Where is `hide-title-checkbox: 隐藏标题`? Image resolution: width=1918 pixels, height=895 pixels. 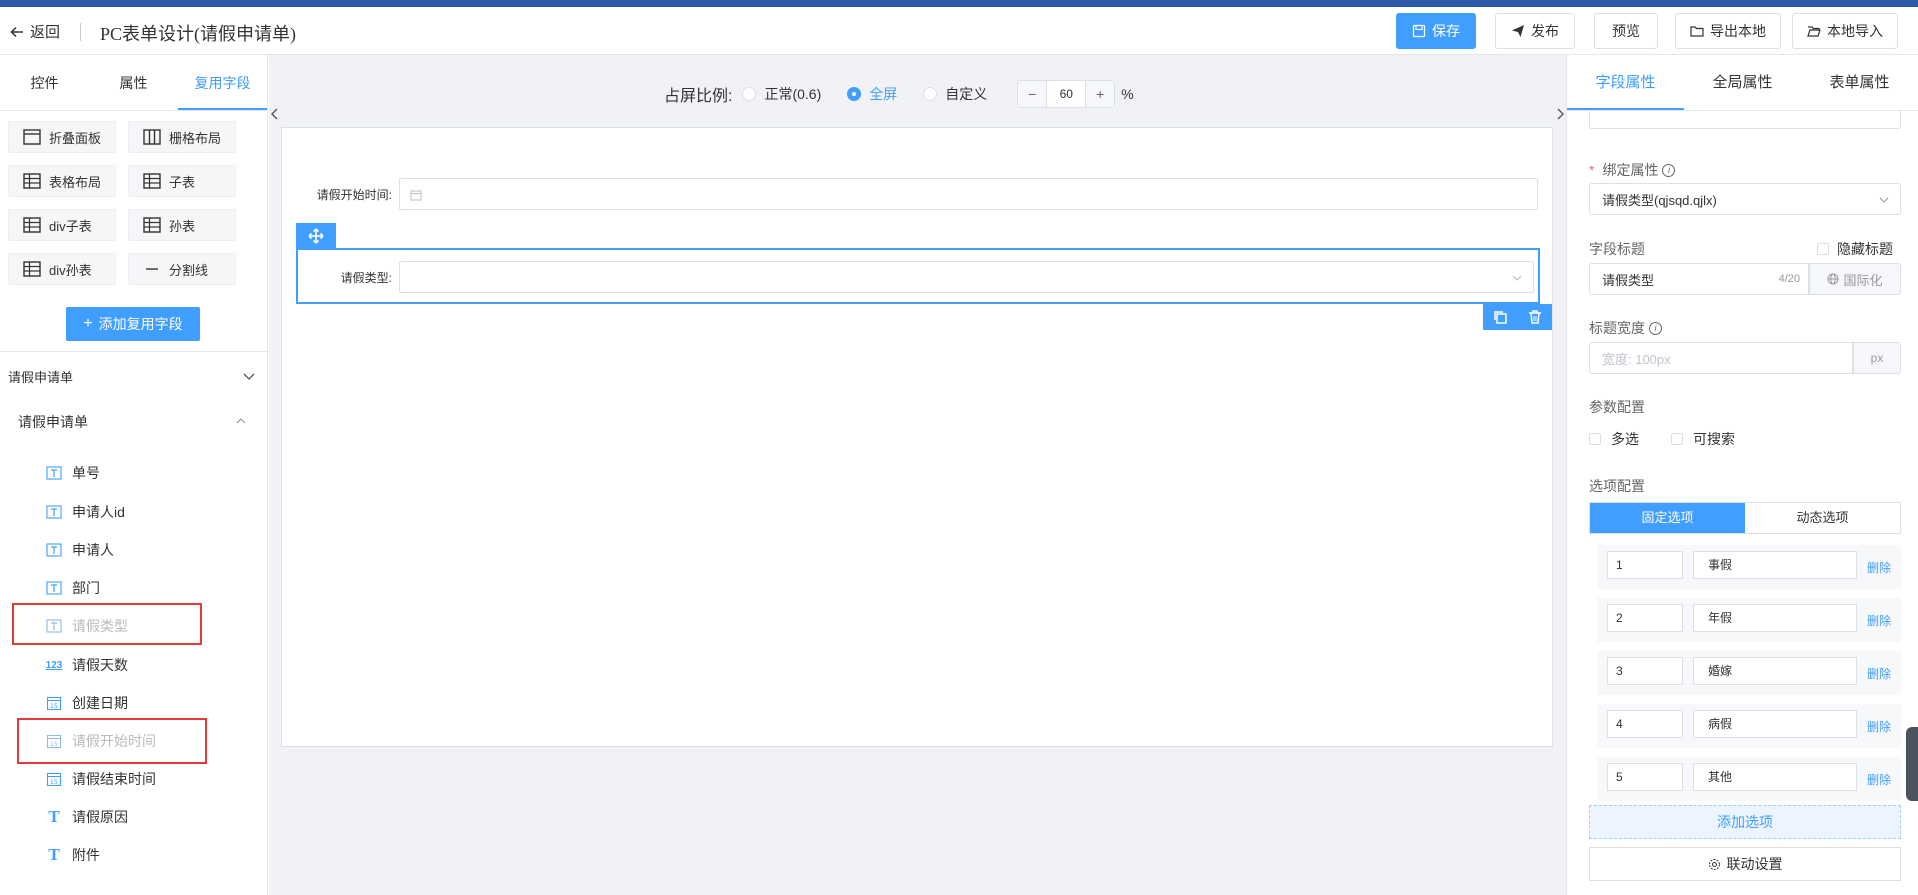
hide-title-checkbox: 隐藏标题 is located at coordinates (1855, 249).